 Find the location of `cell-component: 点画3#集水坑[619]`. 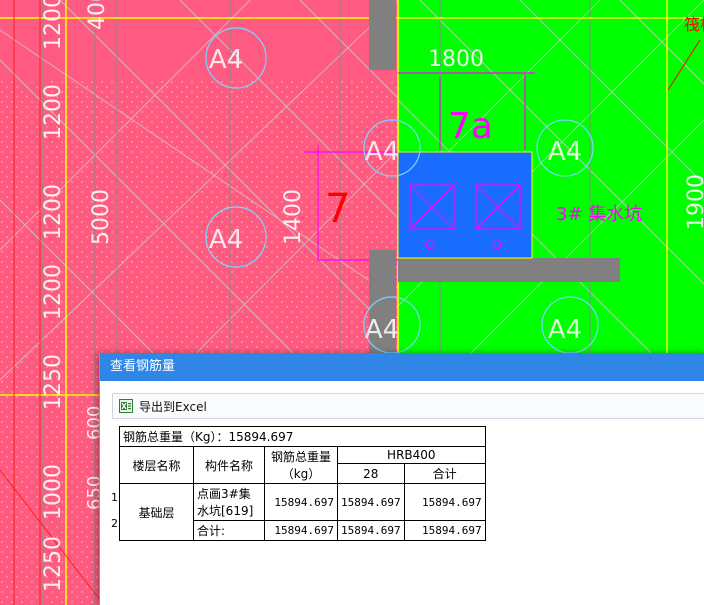

cell-component: 点画3#集水坑[619] is located at coordinates (229, 502).